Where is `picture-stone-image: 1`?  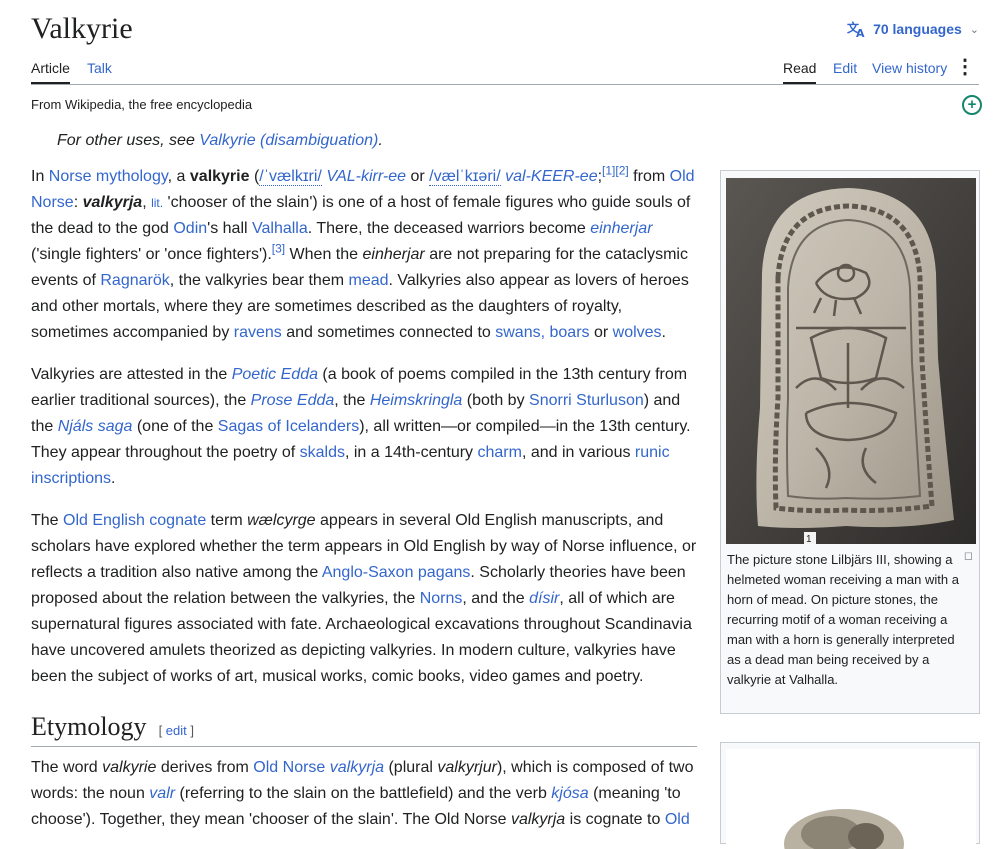
picture-stone-image: 1 is located at coordinates (851, 361).